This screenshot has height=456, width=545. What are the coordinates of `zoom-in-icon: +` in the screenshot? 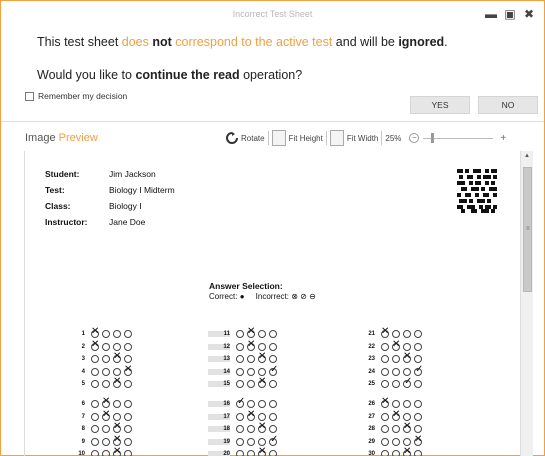 It's located at (503, 138).